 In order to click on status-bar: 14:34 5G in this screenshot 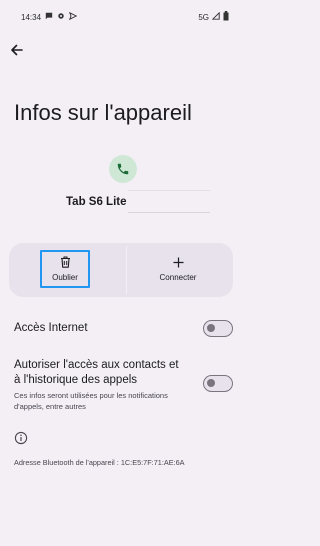, I will do `click(121, 17)`.